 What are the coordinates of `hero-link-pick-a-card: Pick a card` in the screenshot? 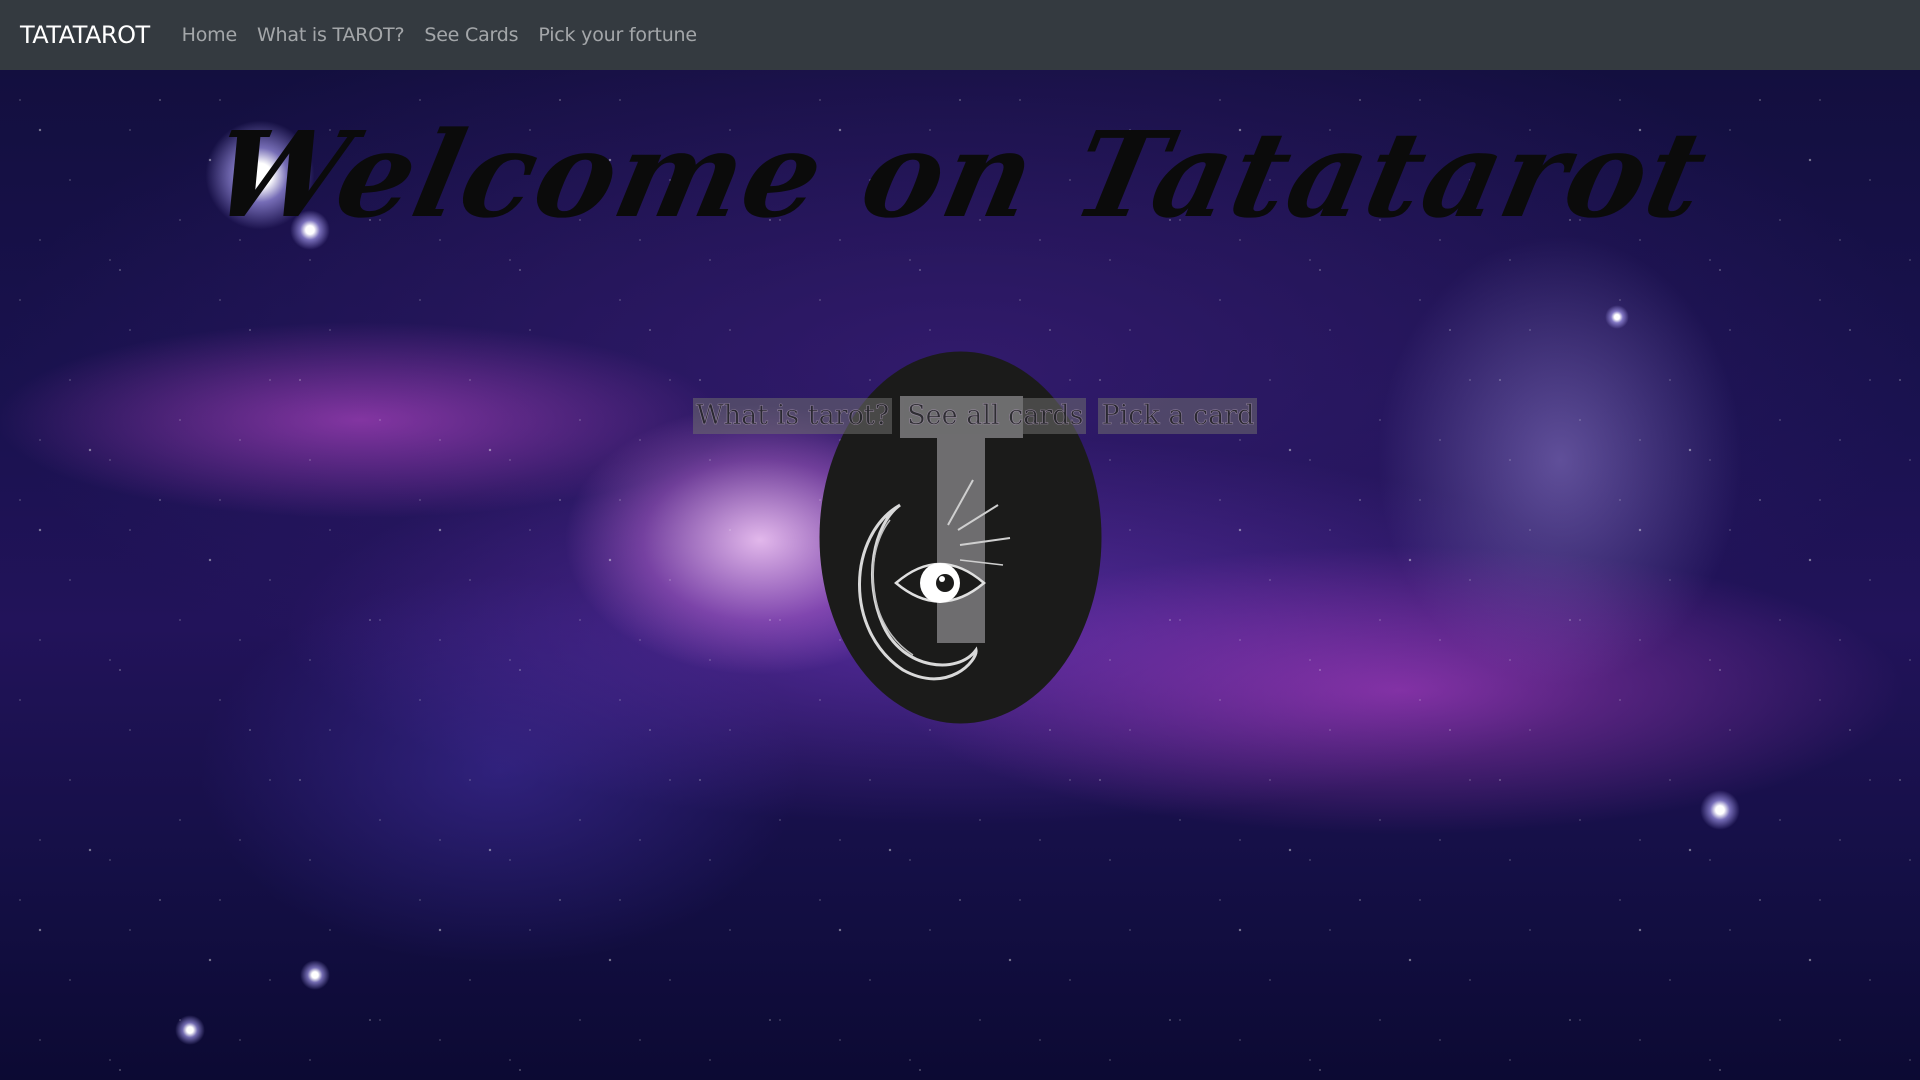 It's located at (1178, 416).